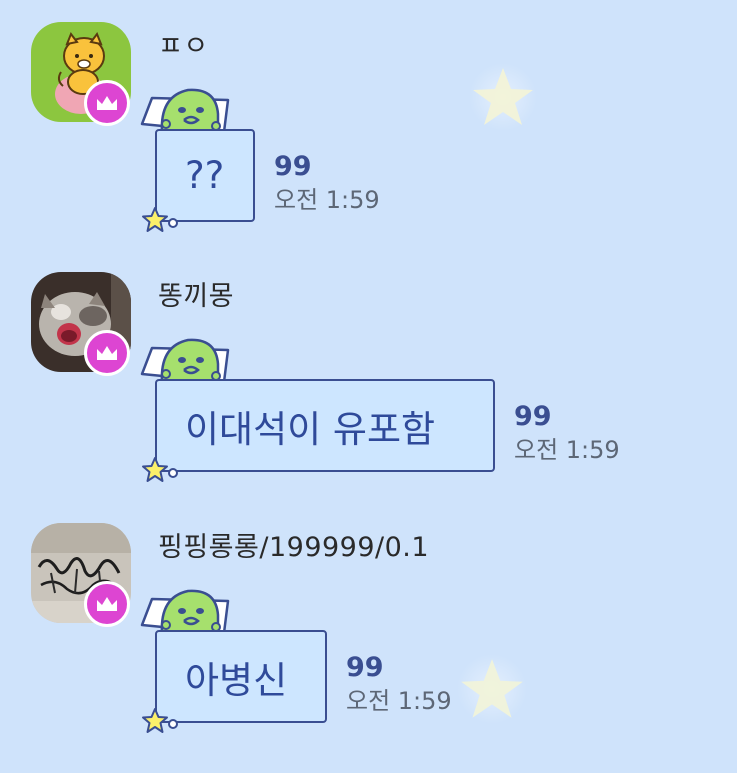  I want to click on message-text: ??, so click(205, 175).